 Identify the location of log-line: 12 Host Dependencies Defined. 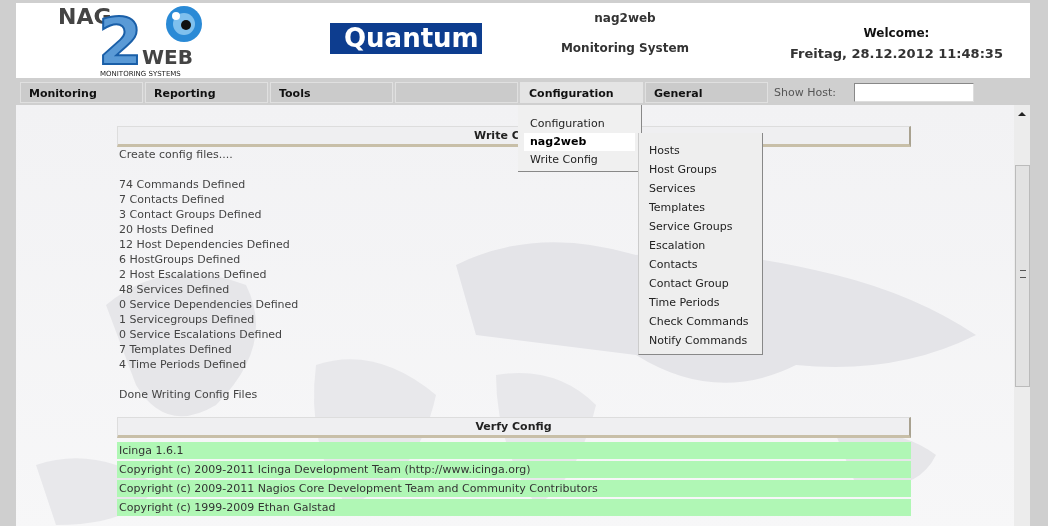
(204, 244).